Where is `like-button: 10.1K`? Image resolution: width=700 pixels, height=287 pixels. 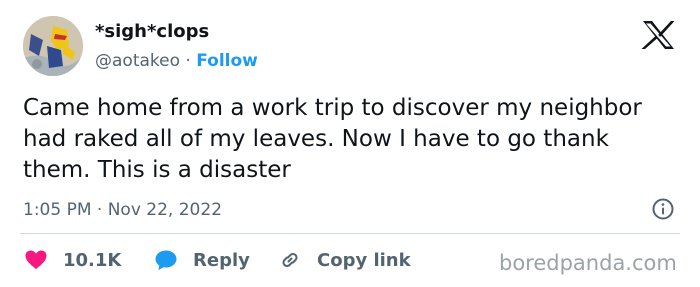 like-button: 10.1K is located at coordinates (72, 260).